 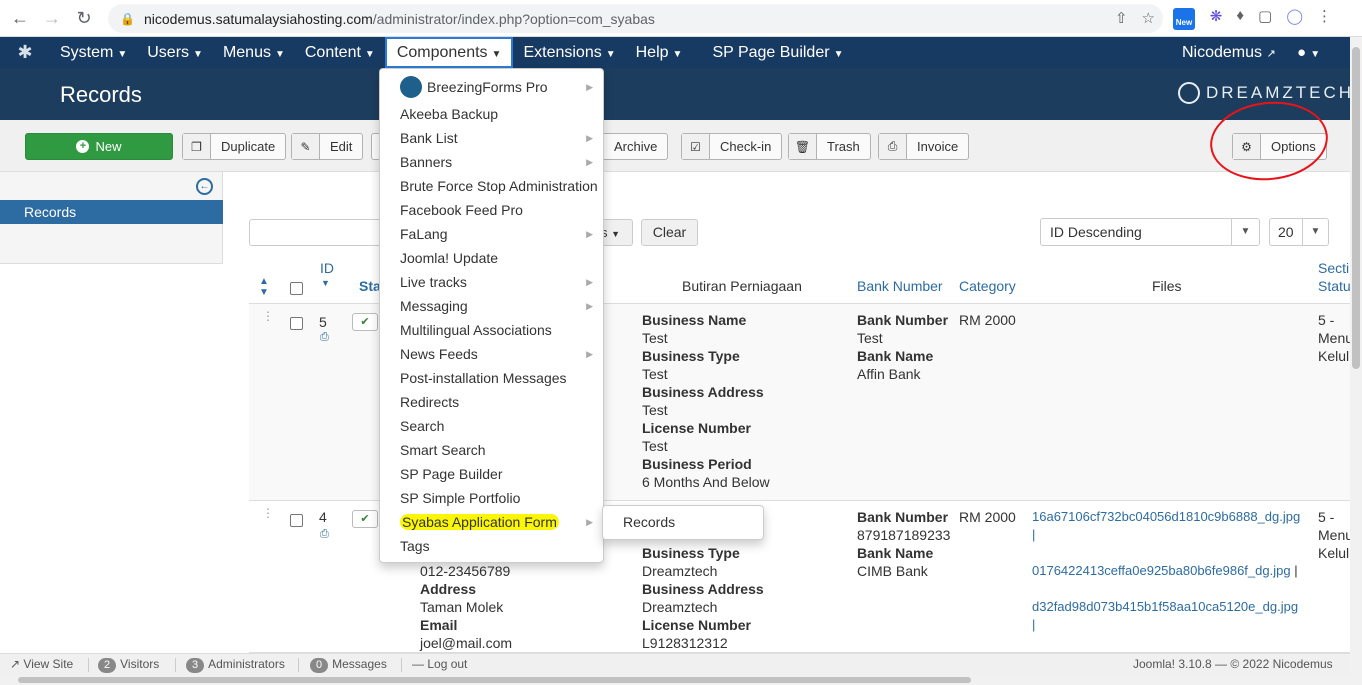 I want to click on extension-flower-icon: ❋, so click(x=1216, y=16).